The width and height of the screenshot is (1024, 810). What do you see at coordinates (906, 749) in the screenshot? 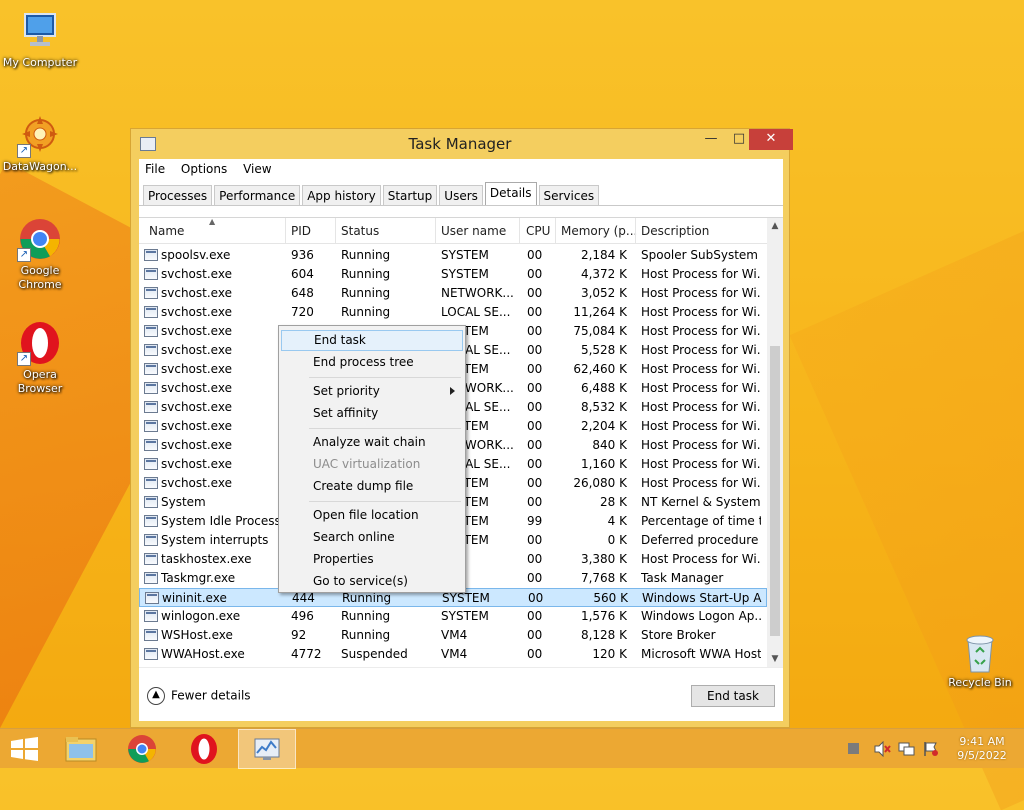
I see `network-icon` at bounding box center [906, 749].